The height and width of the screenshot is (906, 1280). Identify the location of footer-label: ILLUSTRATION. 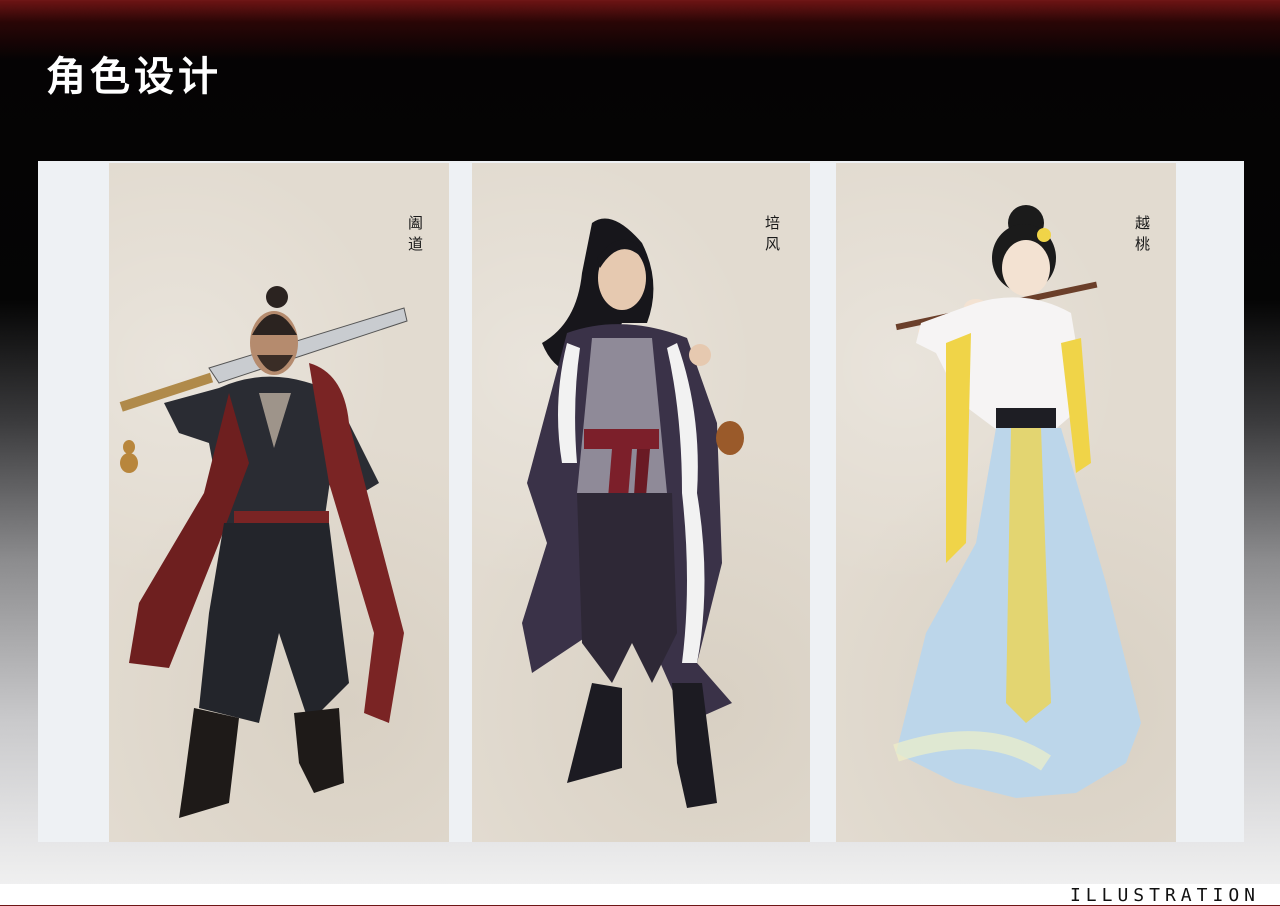
(1164, 895).